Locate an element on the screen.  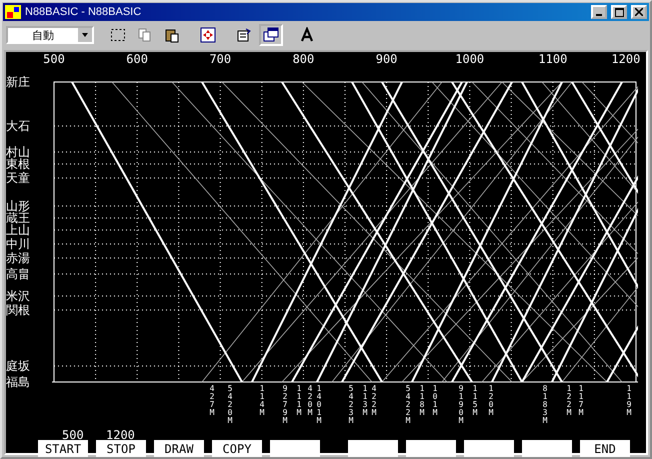
stop-value: 1200 is located at coordinates (120, 435).